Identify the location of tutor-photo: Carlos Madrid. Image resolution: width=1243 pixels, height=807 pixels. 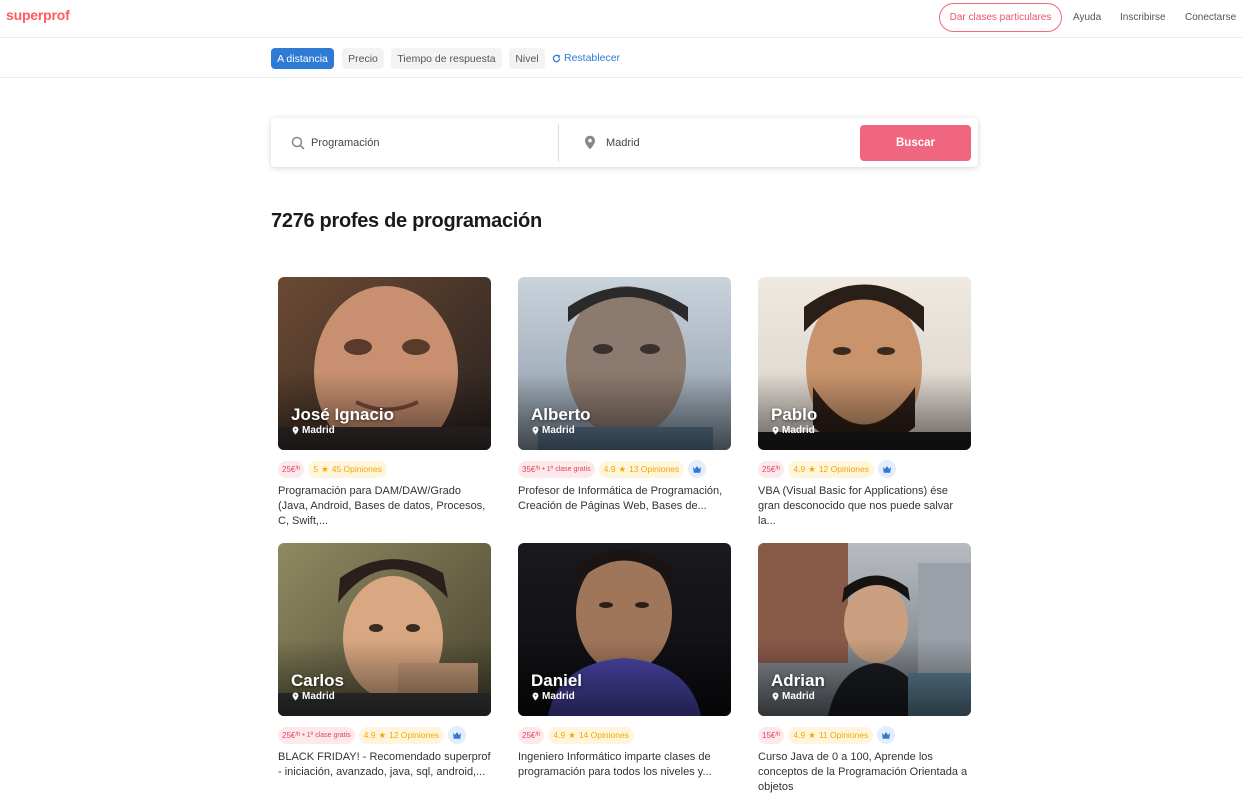
(384, 629).